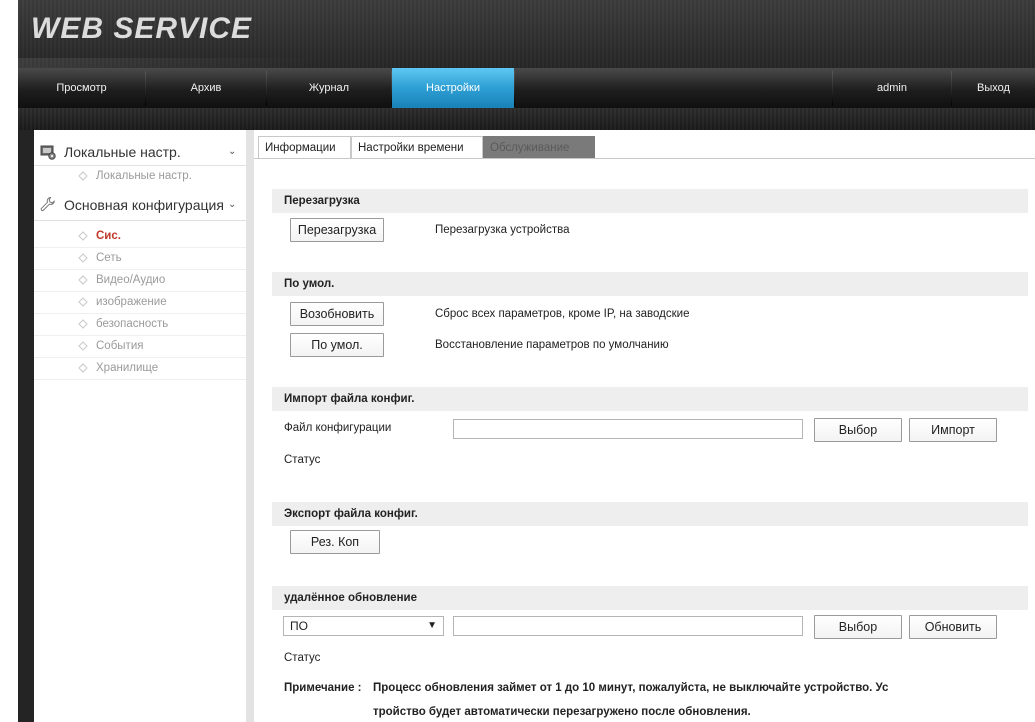 Image resolution: width=1035 pixels, height=722 pixels. I want to click on sidebar-item-label: безопасность, so click(132, 324).